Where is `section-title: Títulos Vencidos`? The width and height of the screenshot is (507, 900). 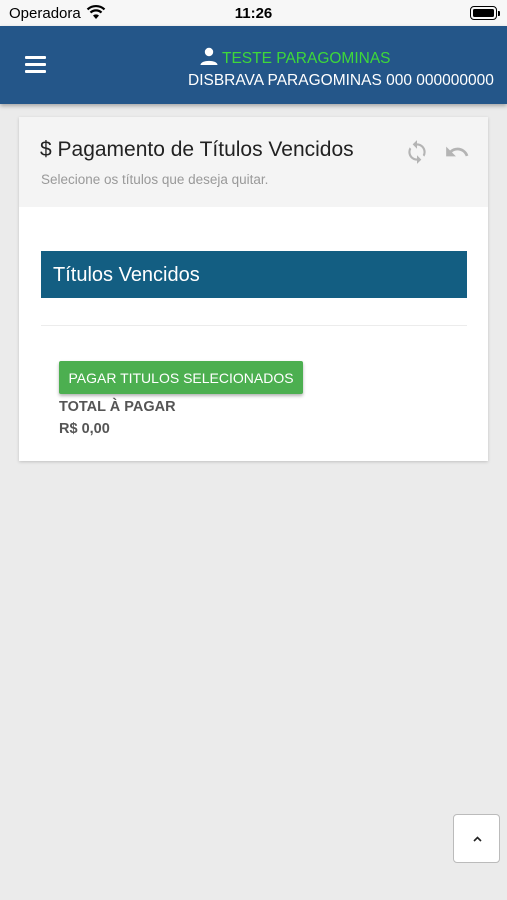
section-title: Títulos Vencidos is located at coordinates (126, 275).